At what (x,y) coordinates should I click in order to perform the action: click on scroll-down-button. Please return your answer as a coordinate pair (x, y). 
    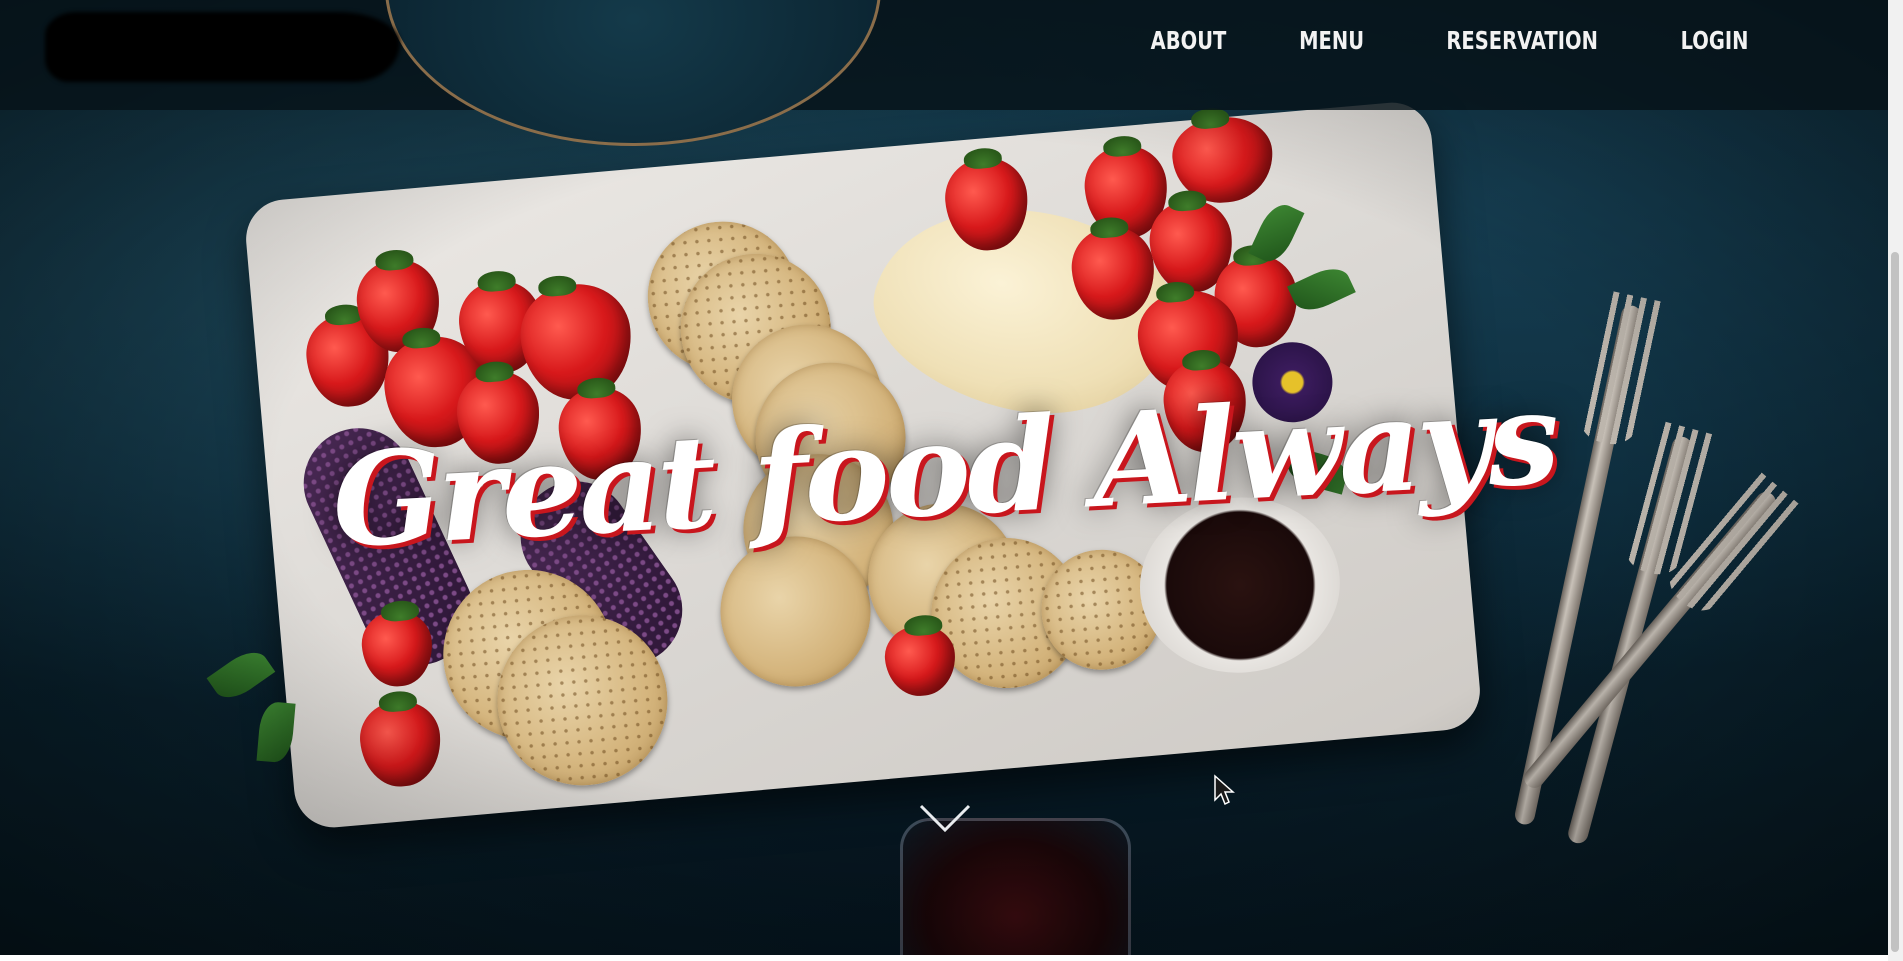
    Looking at the image, I should click on (945, 818).